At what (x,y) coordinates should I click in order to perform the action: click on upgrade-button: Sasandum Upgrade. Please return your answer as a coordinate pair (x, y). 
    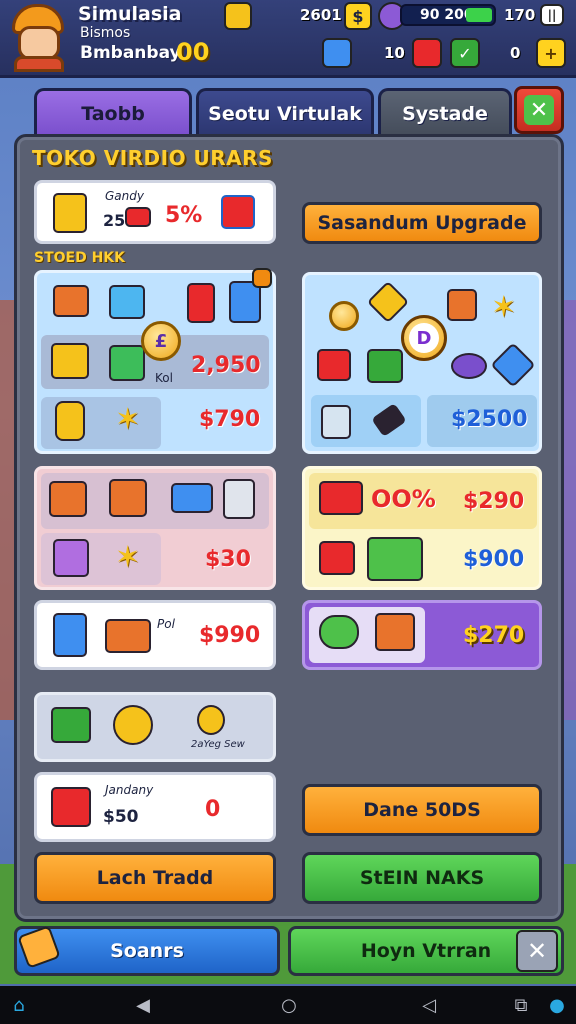
    Looking at the image, I should click on (422, 223).